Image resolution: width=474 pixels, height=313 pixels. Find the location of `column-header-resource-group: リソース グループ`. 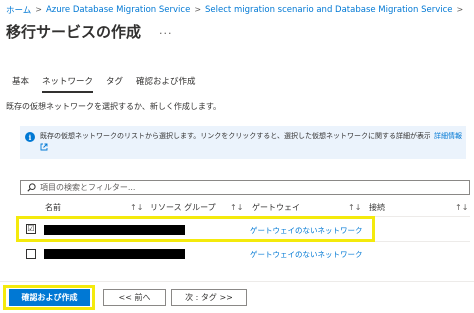

column-header-resource-group: リソース グループ is located at coordinates (183, 207).